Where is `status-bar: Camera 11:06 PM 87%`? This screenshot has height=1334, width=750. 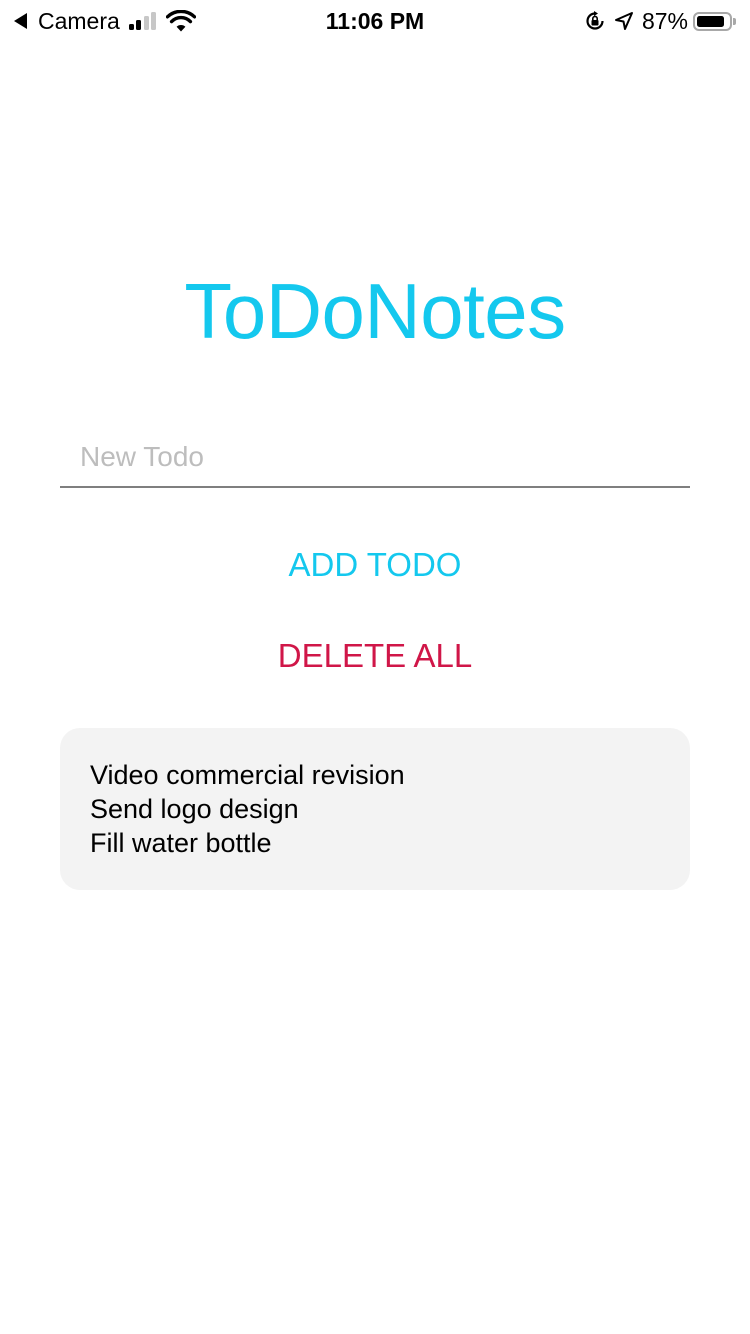
status-bar: Camera 11:06 PM 87% is located at coordinates (375, 20).